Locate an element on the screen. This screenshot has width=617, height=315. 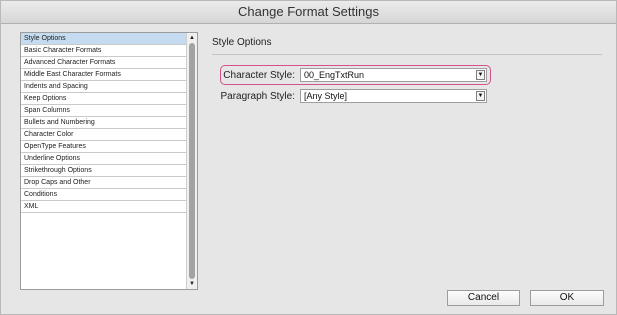
sidebar-item: Indents and Spacing is located at coordinates (104, 87).